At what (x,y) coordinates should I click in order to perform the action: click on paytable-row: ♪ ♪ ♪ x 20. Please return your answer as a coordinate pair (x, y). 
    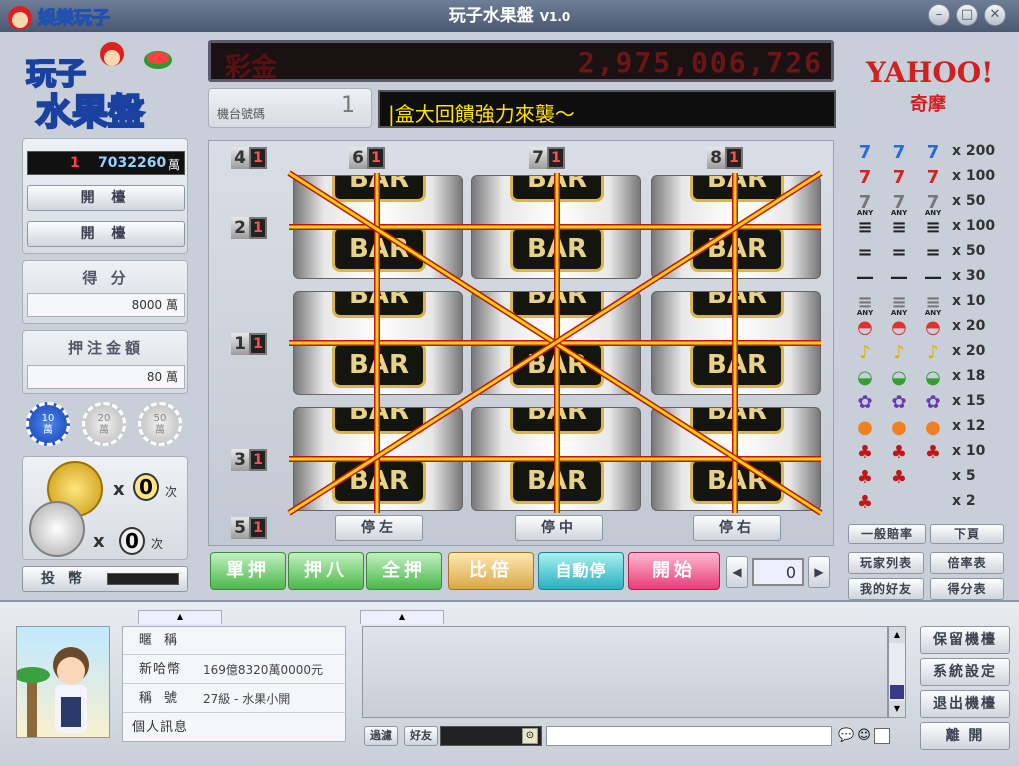
    Looking at the image, I should click on (926, 352).